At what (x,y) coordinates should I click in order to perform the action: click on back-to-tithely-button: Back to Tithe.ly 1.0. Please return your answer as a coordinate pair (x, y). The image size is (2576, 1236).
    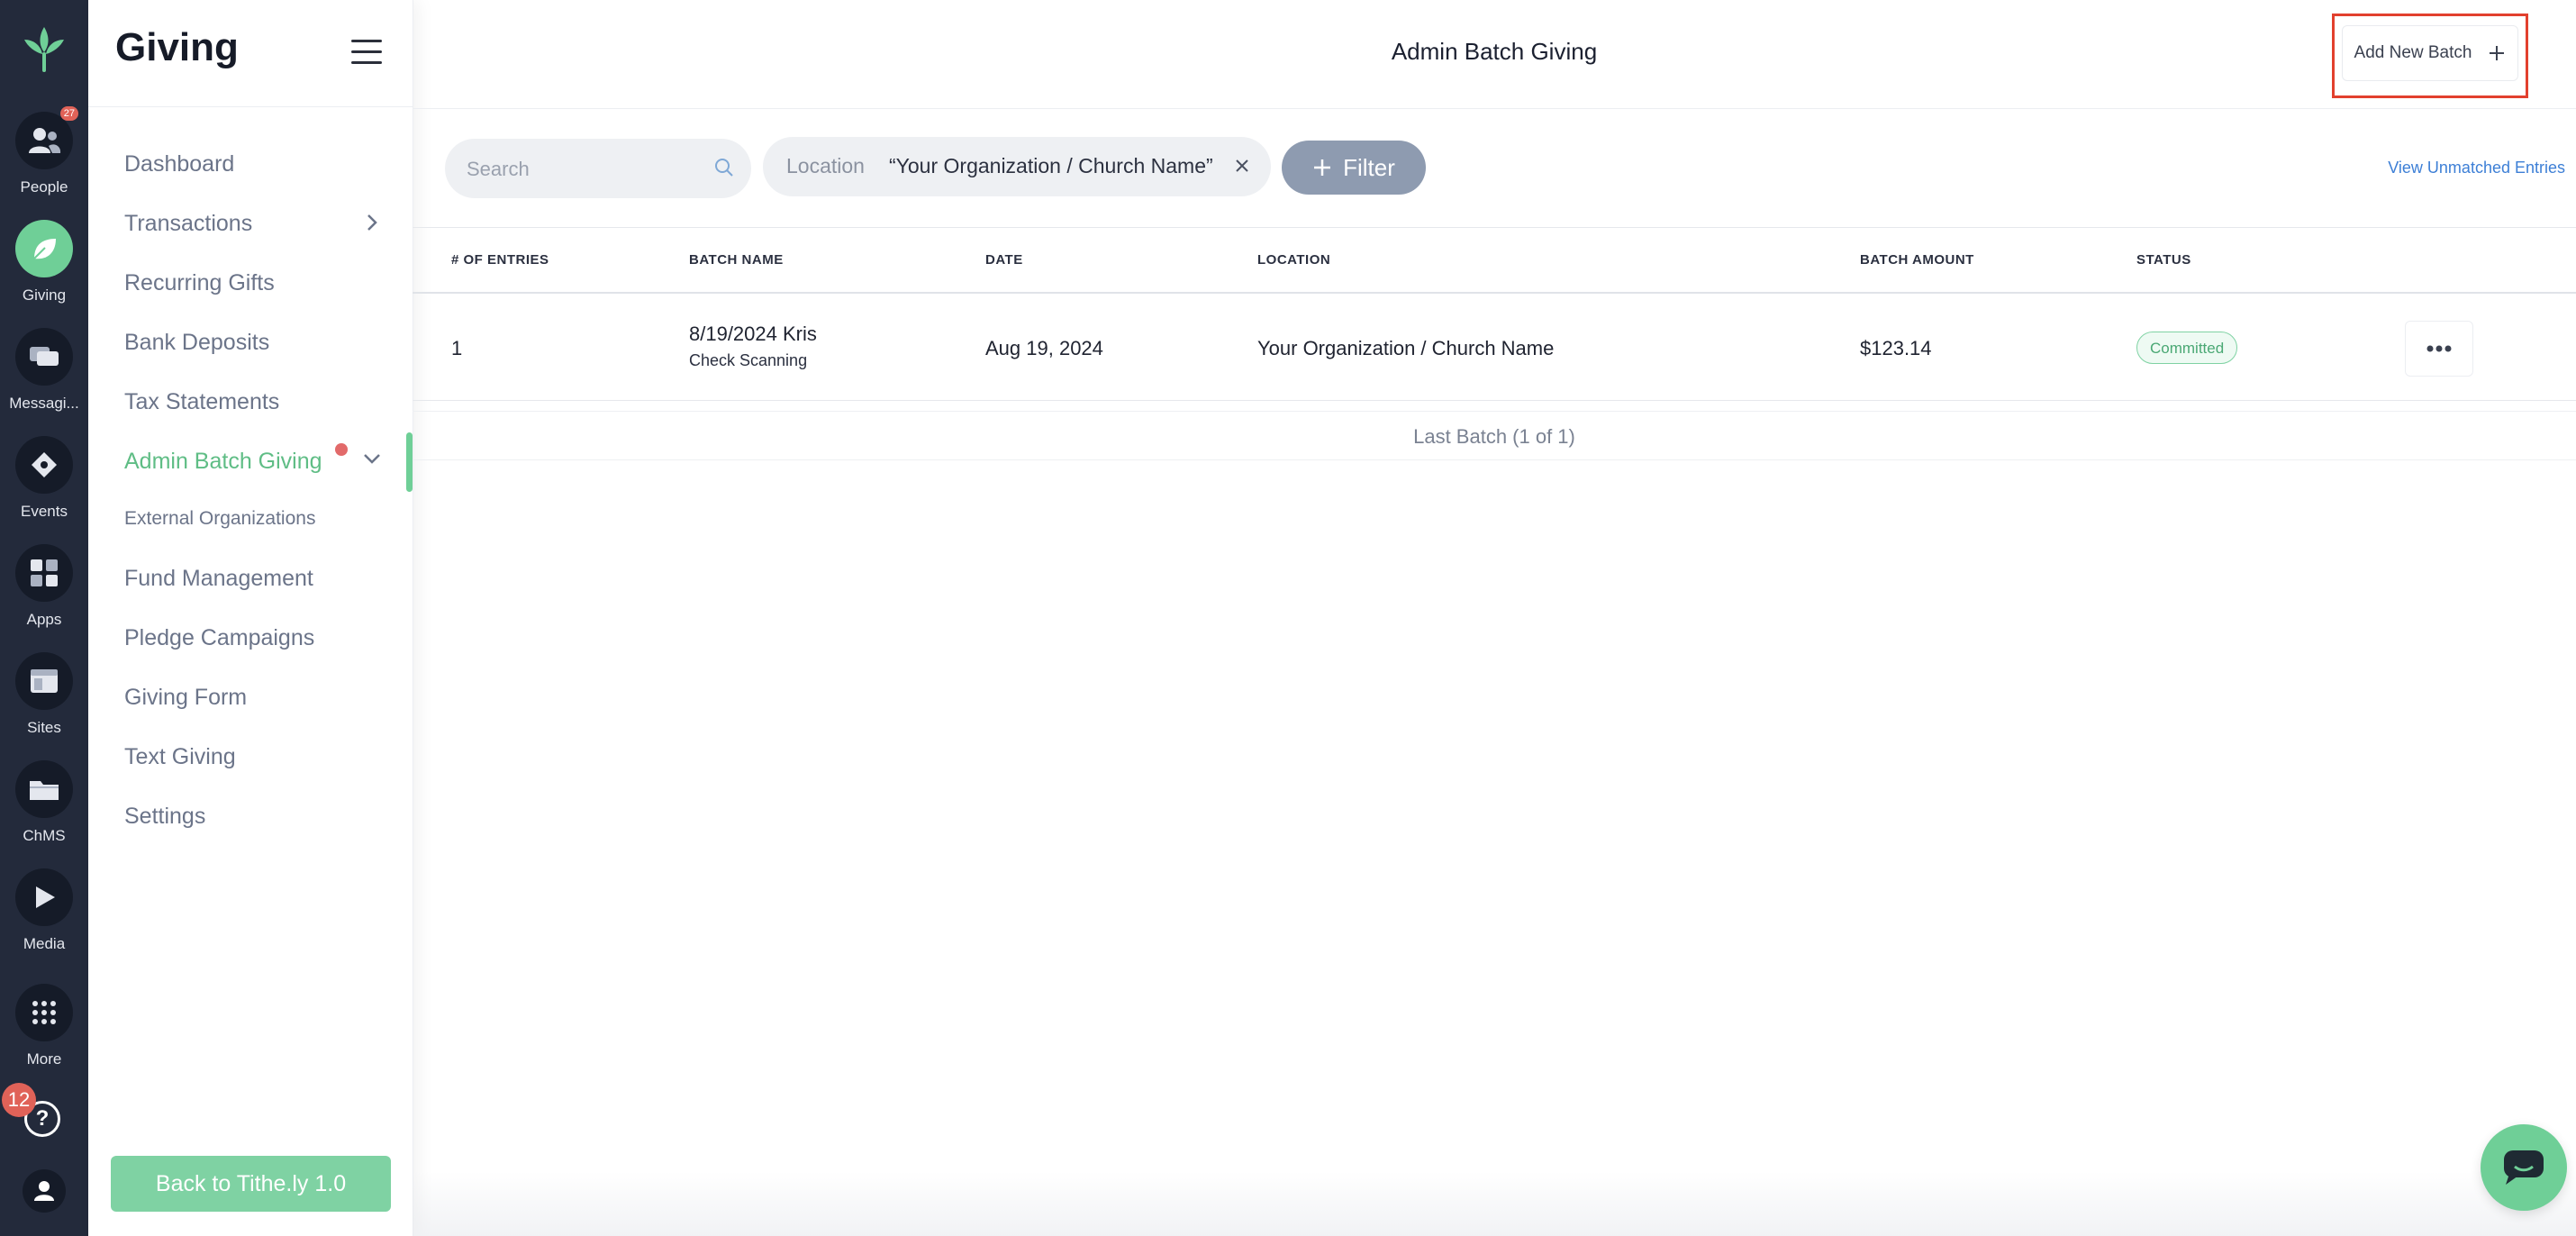
    Looking at the image, I should click on (251, 1184).